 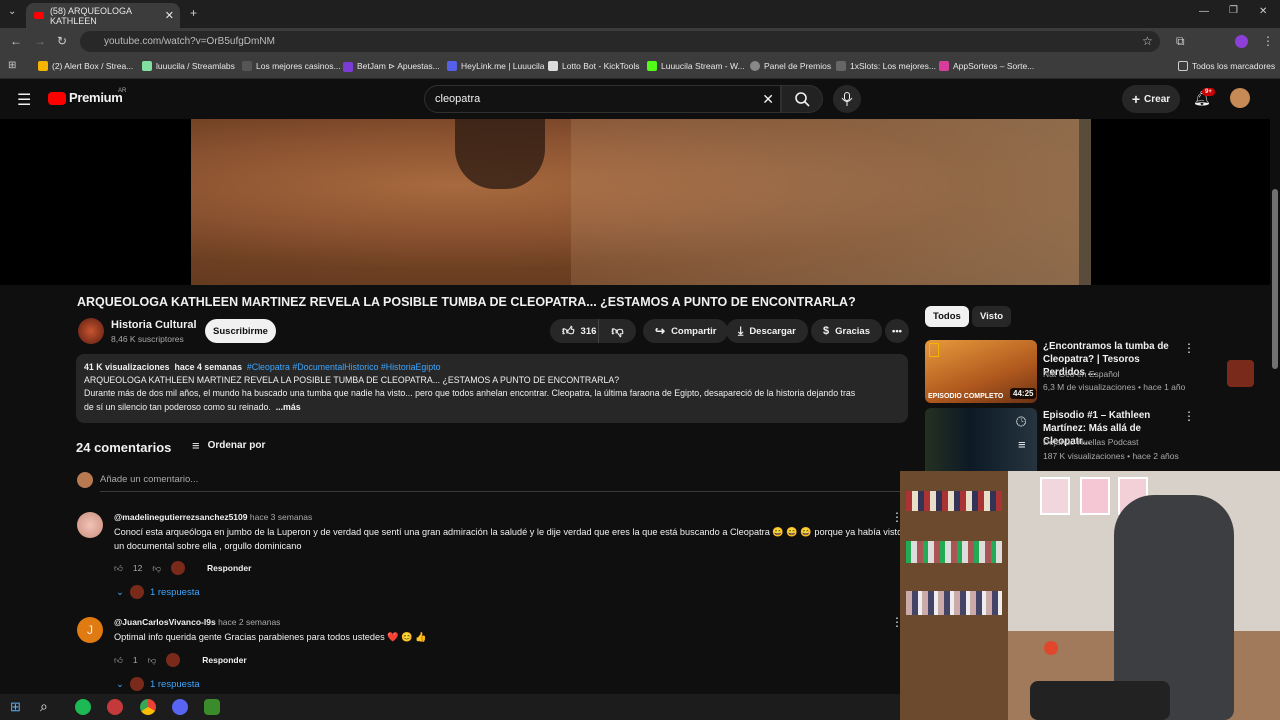 I want to click on video-duration: 44:25, so click(x=1023, y=393).